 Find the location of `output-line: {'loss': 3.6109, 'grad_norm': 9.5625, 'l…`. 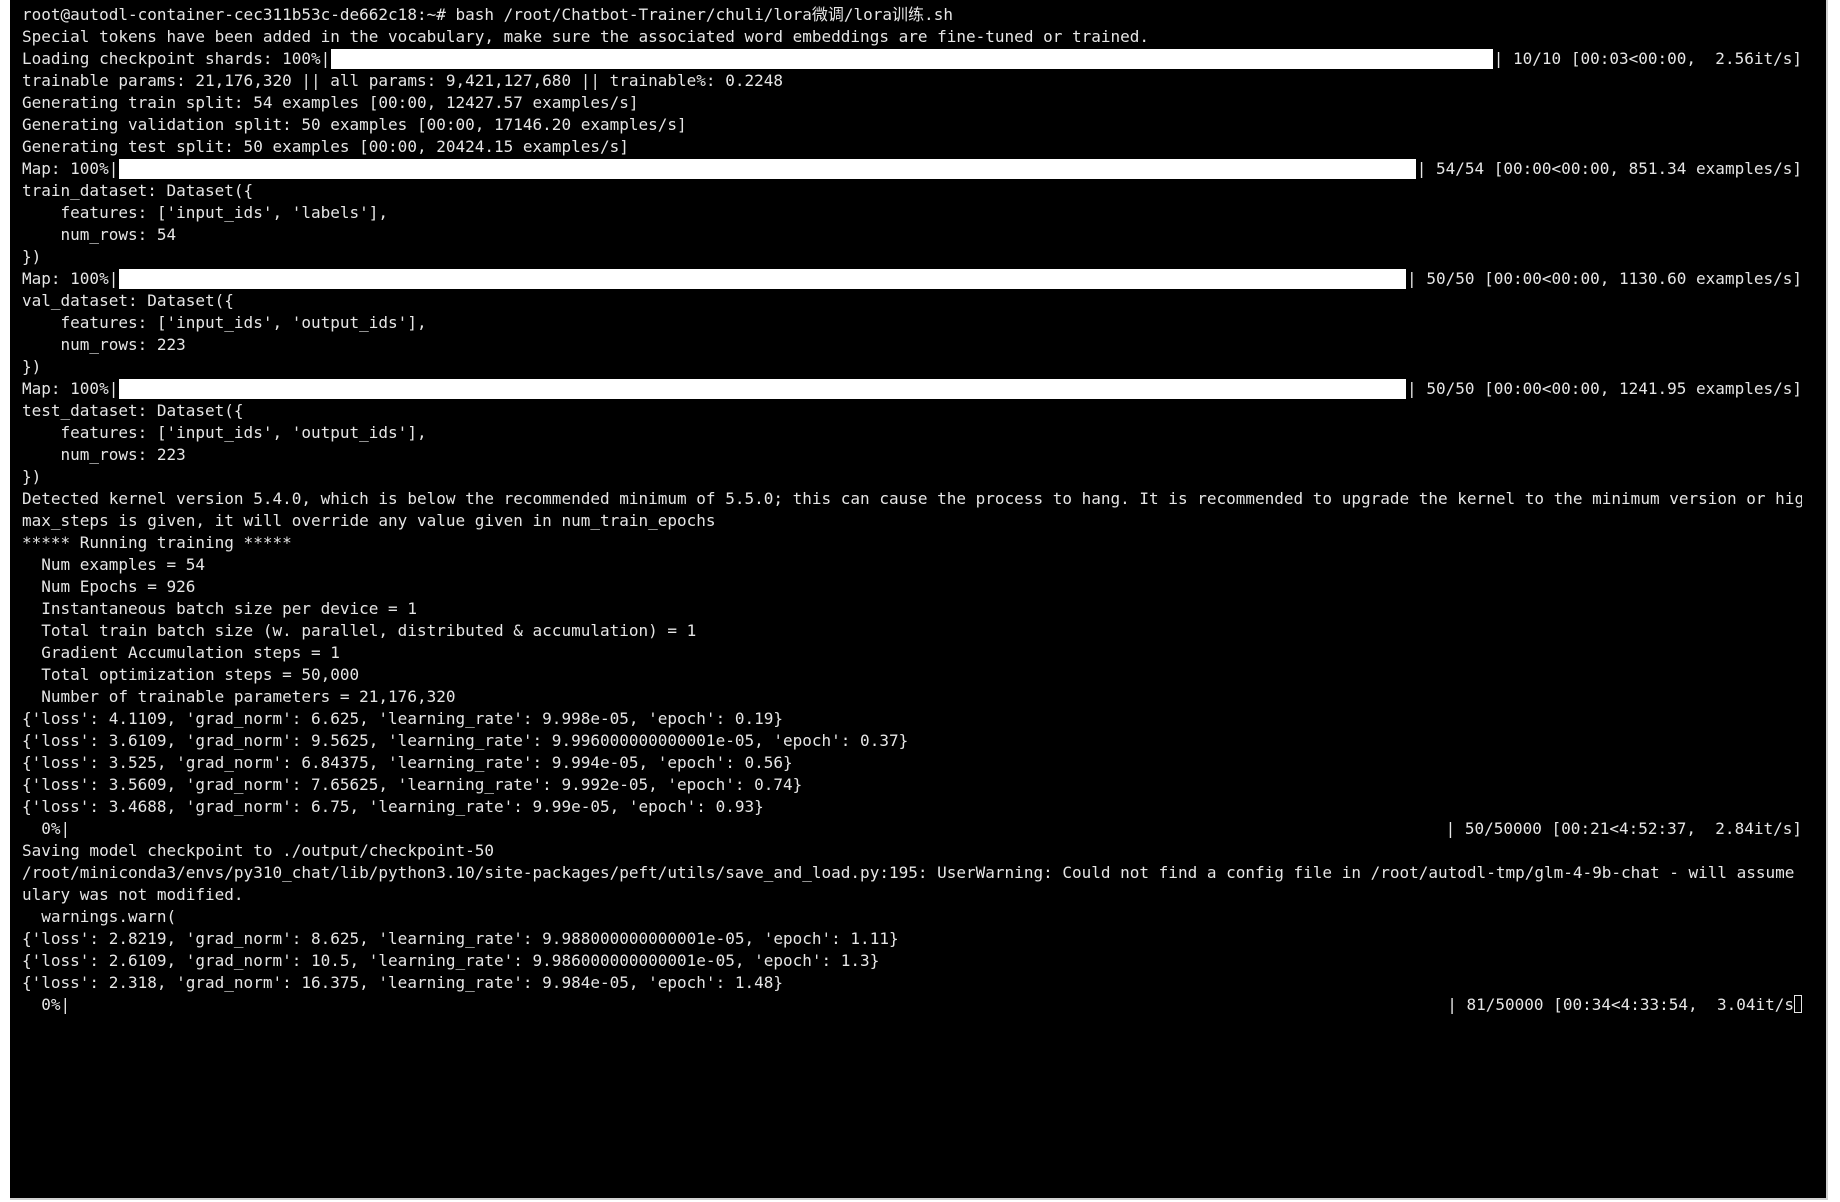

output-line: {'loss': 3.6109, 'grad_norm': 9.5625, 'l… is located at coordinates (465, 740).